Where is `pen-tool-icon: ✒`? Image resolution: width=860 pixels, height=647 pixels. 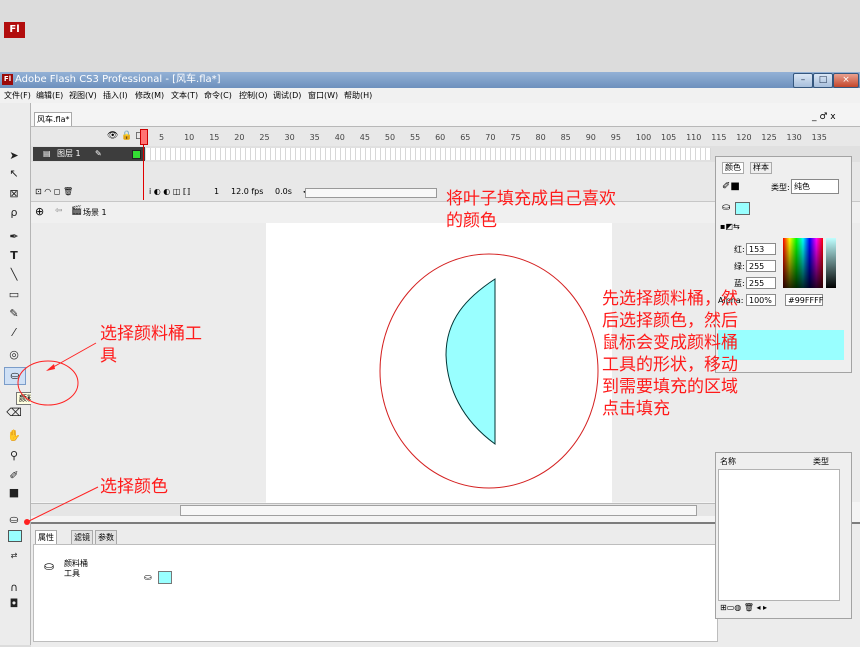 pen-tool-icon: ✒ is located at coordinates (14, 237).